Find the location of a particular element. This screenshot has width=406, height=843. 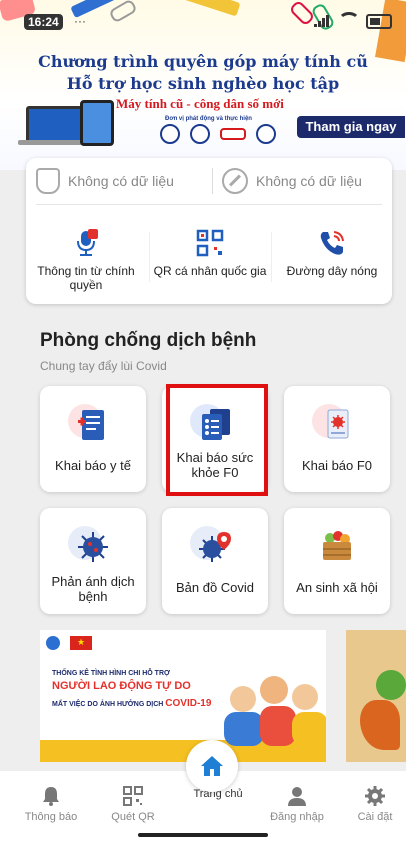

nav-label: Quét QR is located at coordinates (133, 817).